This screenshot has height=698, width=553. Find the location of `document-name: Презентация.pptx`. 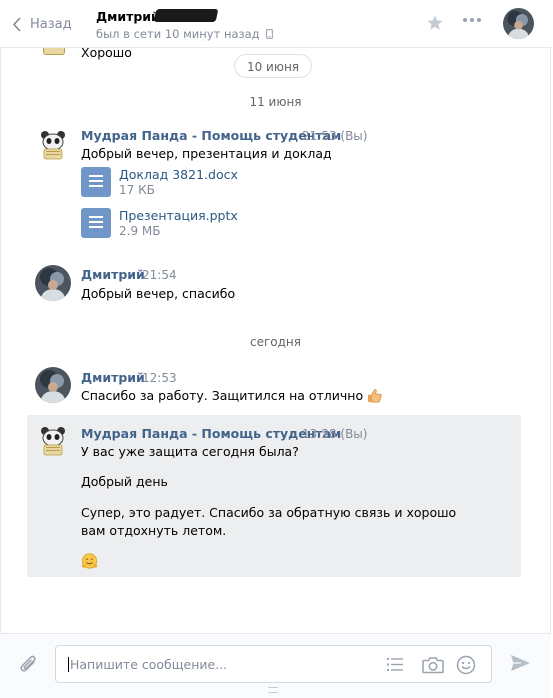

document-name: Презентация.pptx is located at coordinates (178, 215).